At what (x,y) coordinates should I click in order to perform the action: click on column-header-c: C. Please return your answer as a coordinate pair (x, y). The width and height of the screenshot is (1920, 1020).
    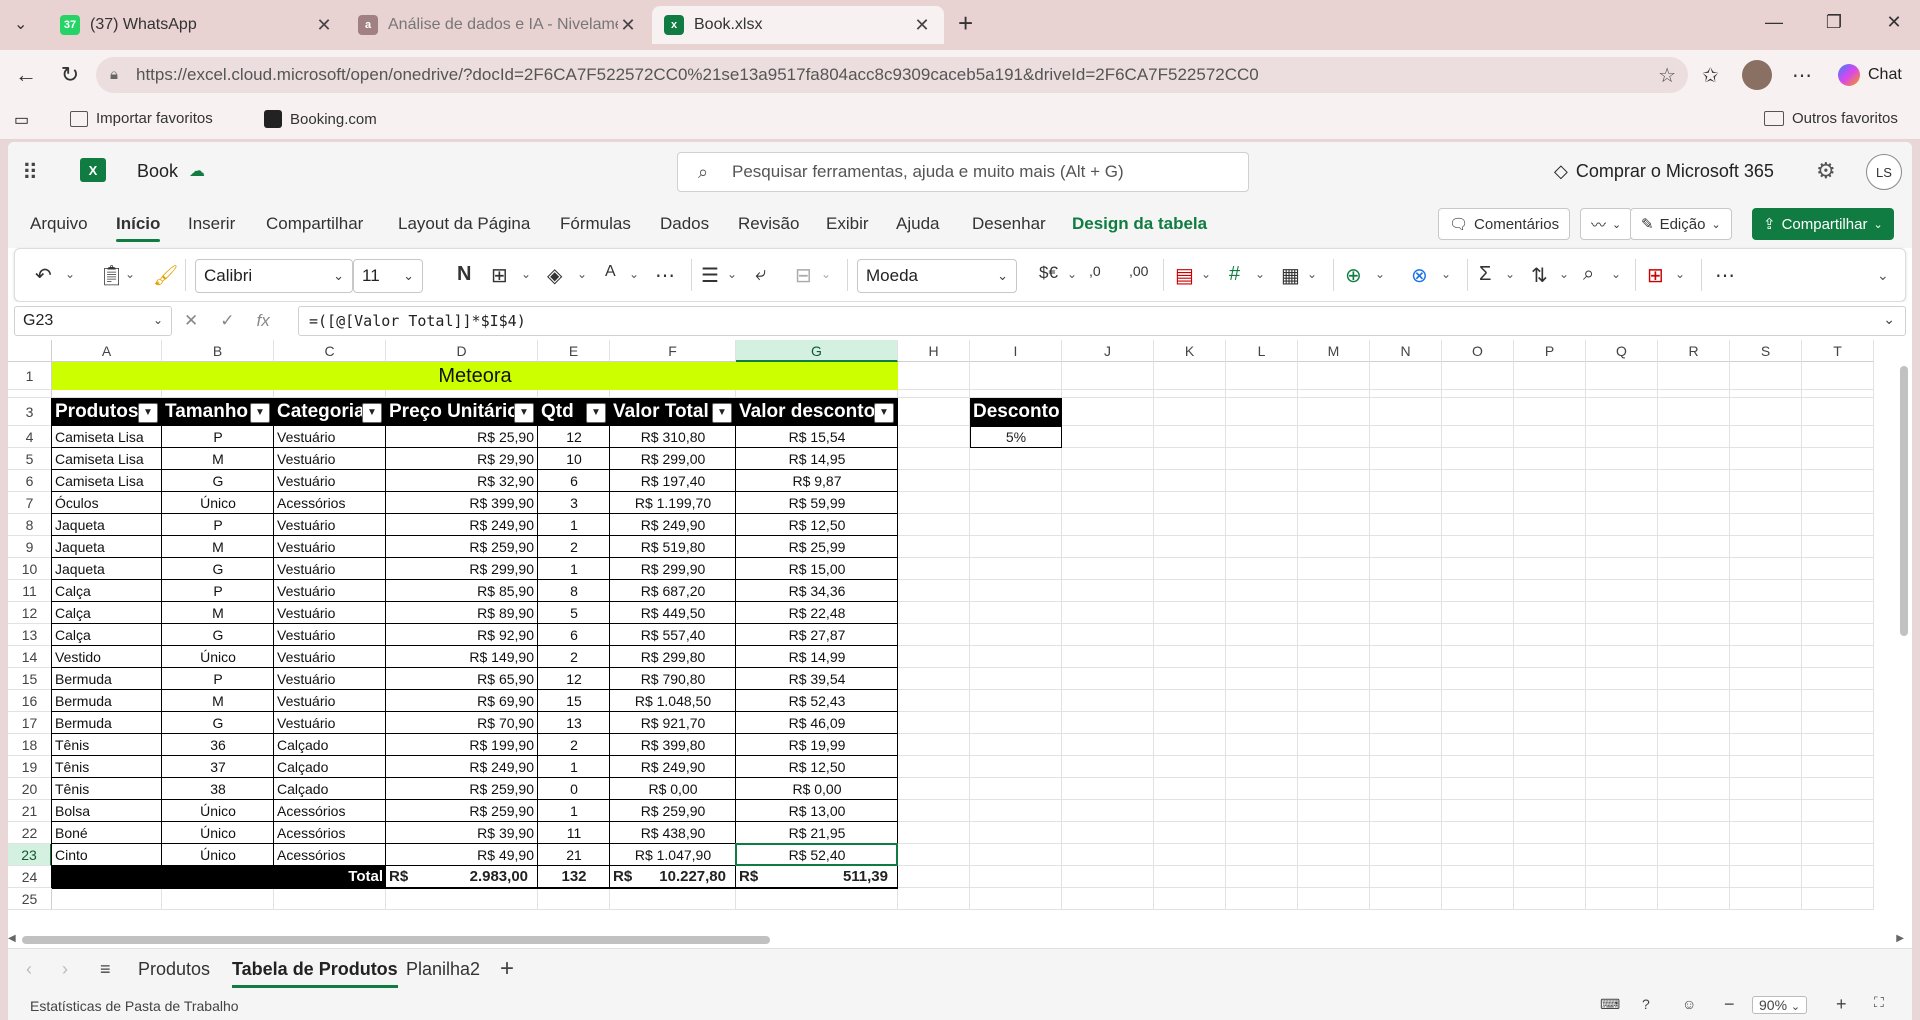
    Looking at the image, I should click on (330, 351).